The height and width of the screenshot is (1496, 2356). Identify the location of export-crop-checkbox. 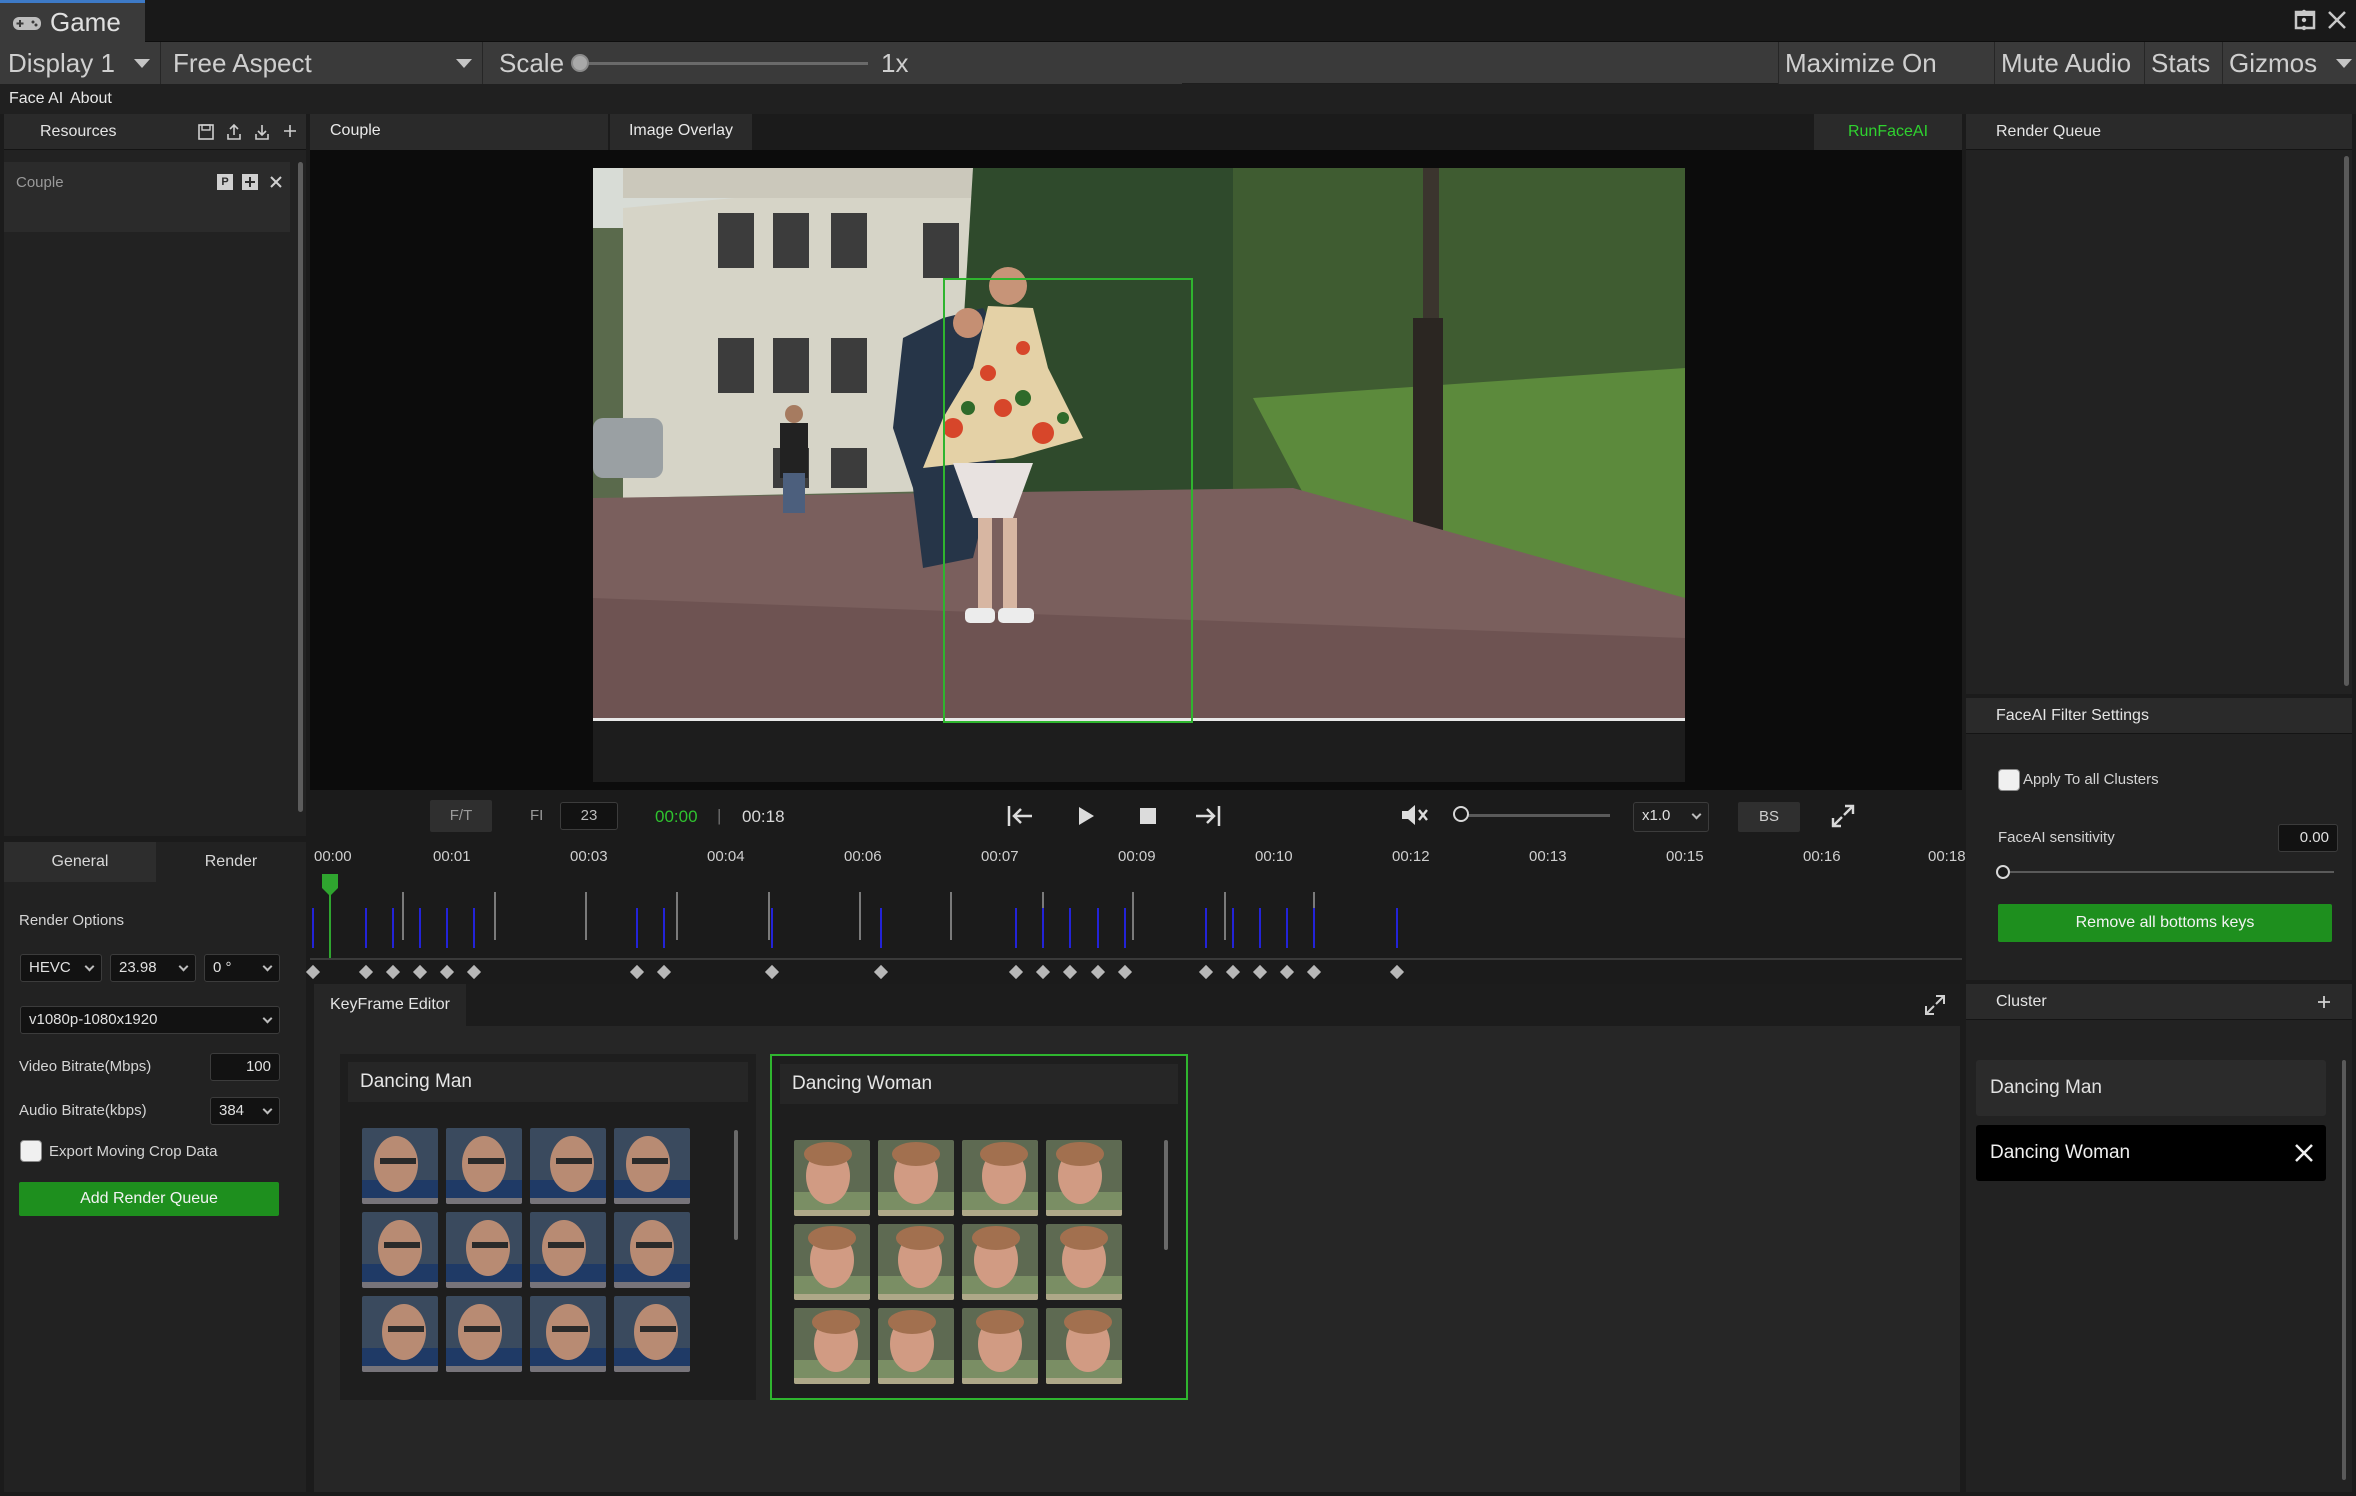
(31, 1151).